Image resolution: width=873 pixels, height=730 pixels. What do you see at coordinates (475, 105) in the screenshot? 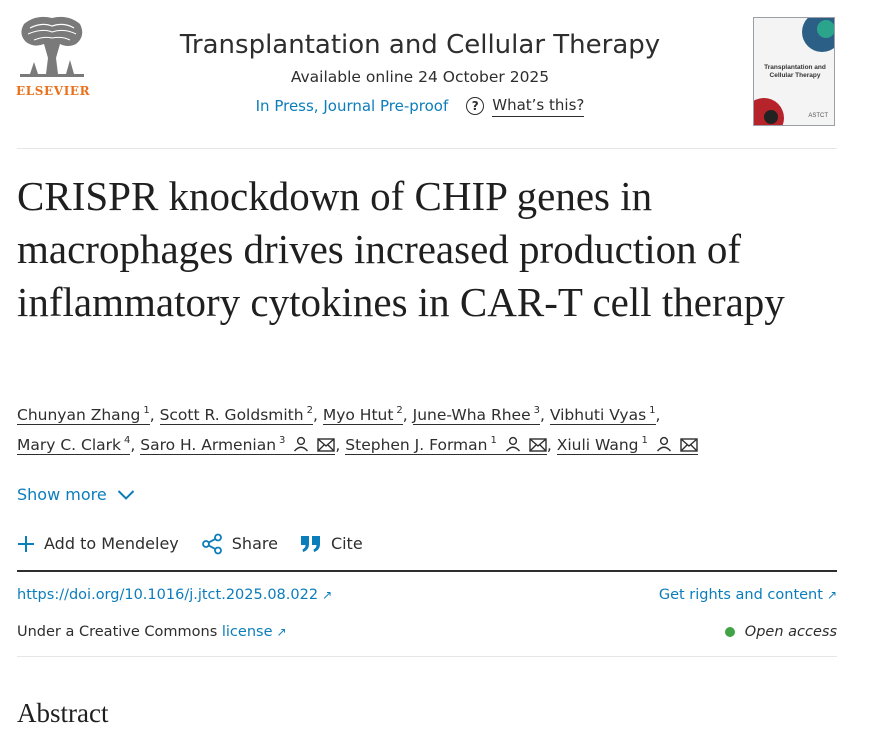
I see `question-mark-icon: ?` at bounding box center [475, 105].